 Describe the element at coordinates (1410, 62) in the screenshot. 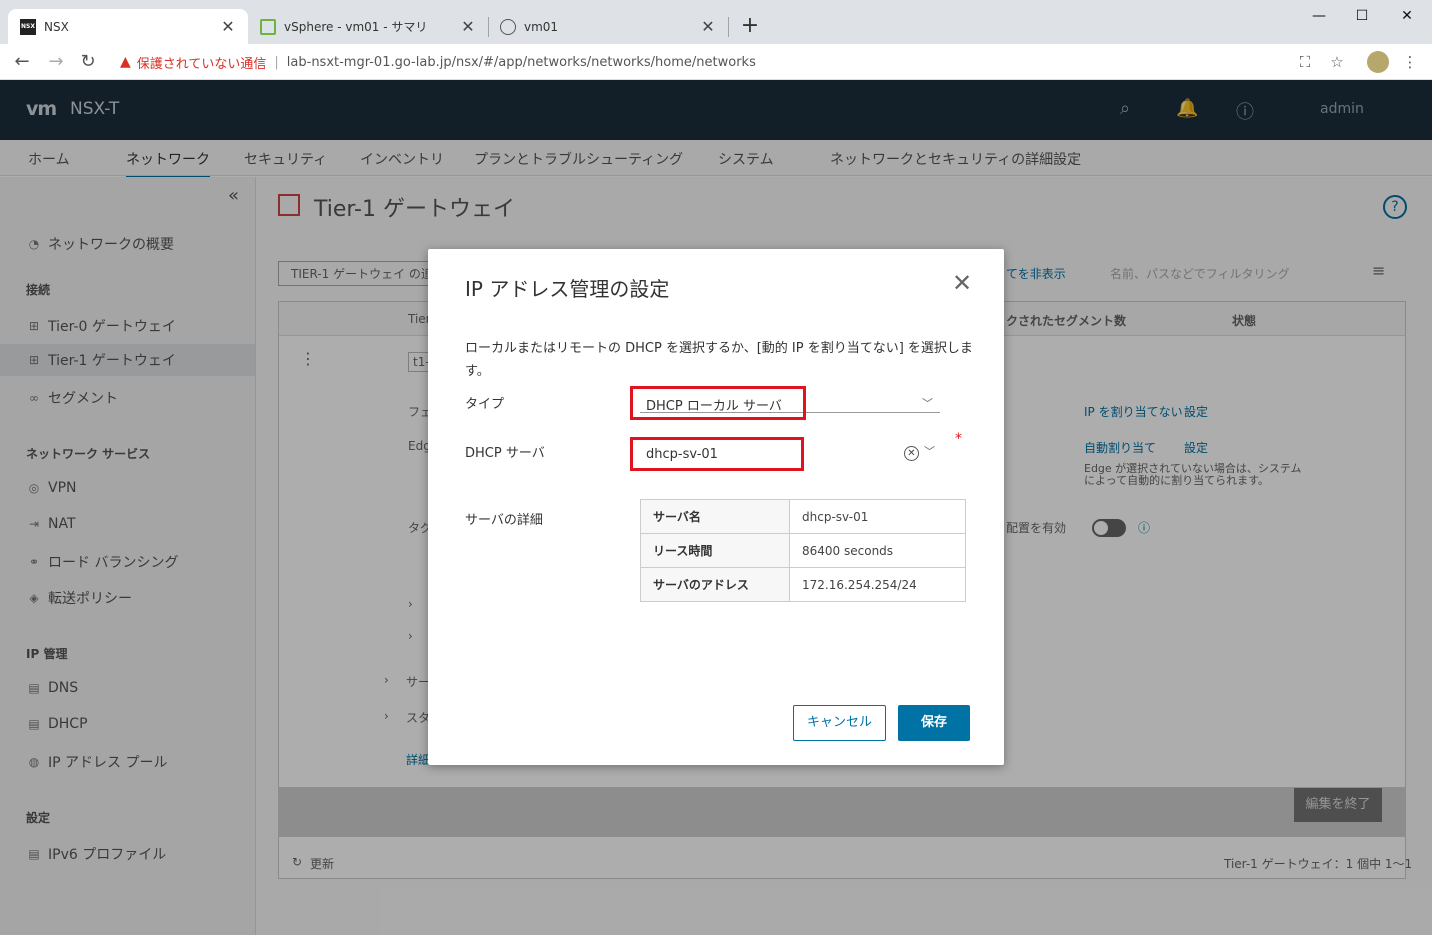

I see `menu-kebab-icon: ⋮` at that location.